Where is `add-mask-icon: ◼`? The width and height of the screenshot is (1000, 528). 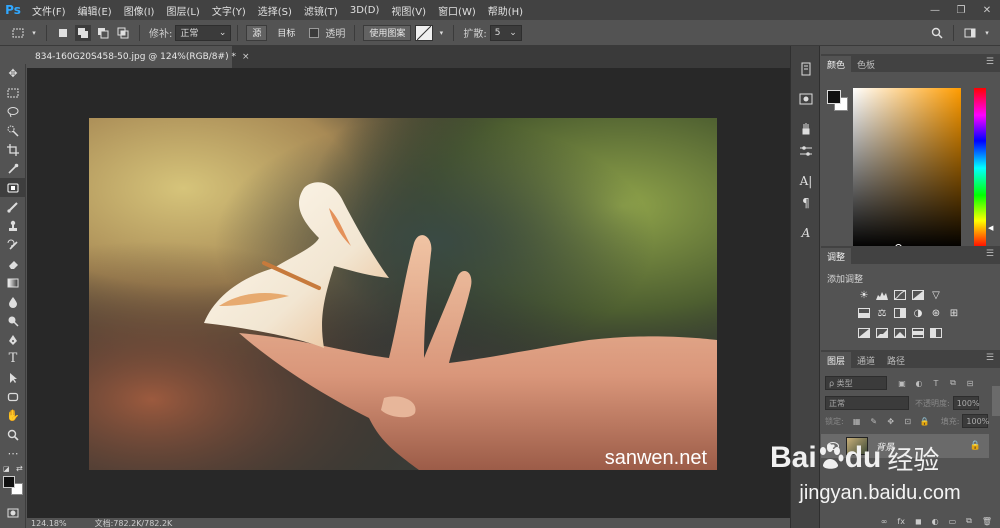
add-mask-icon: ◼ is located at coordinates (918, 521).